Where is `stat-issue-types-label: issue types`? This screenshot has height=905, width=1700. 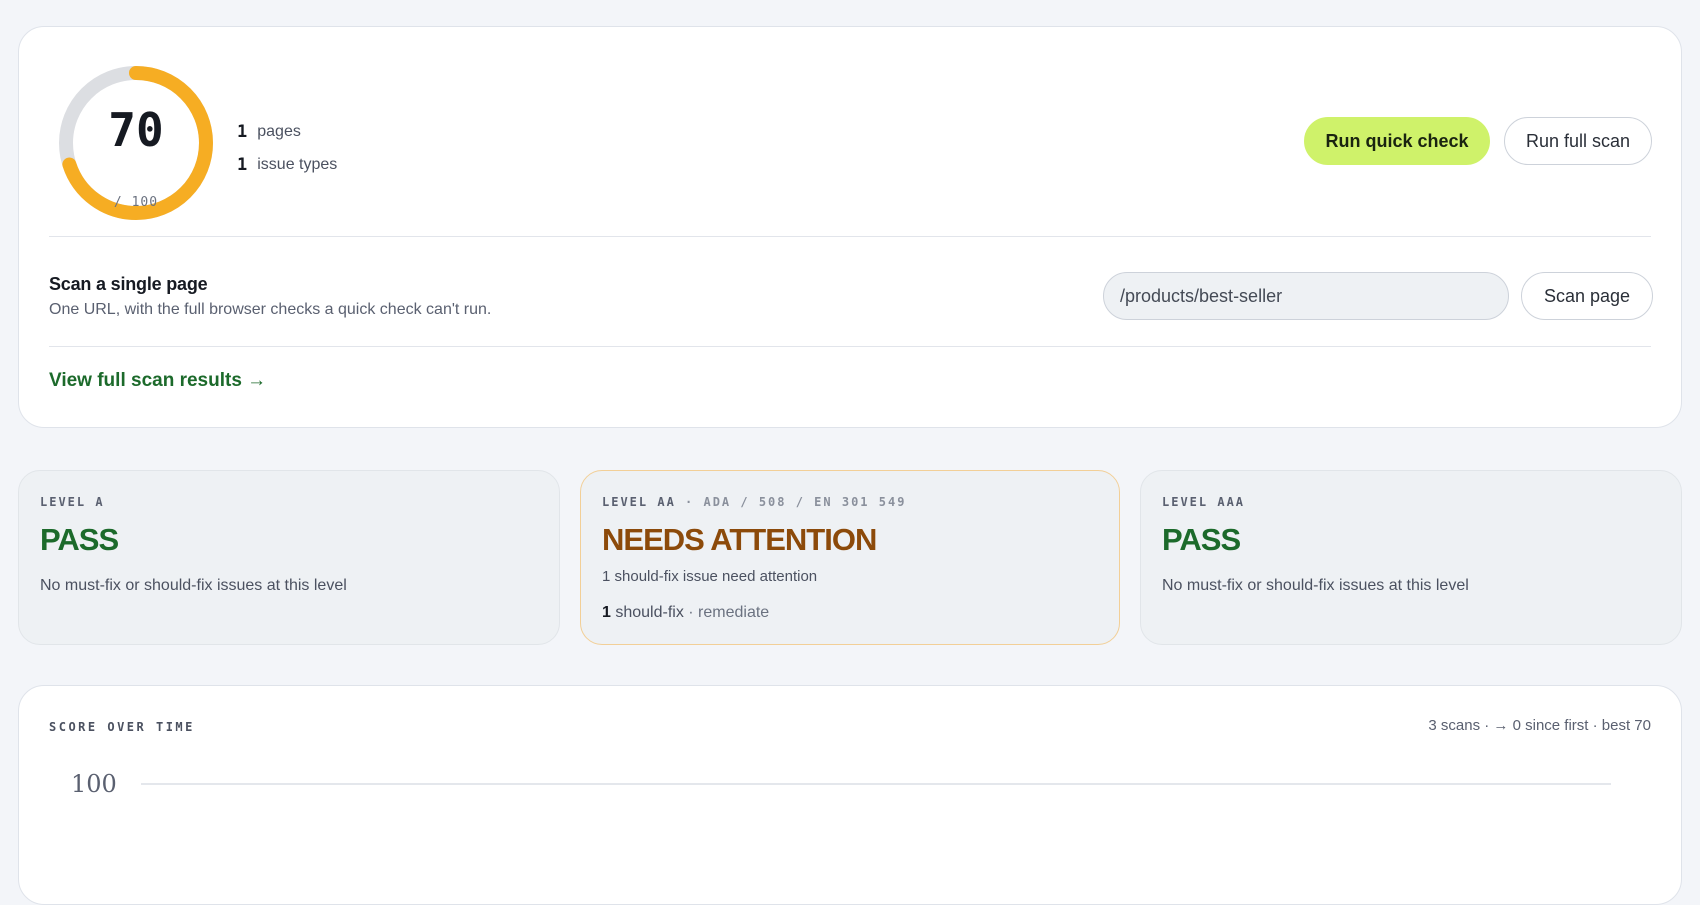
stat-issue-types-label: issue types is located at coordinates (297, 164).